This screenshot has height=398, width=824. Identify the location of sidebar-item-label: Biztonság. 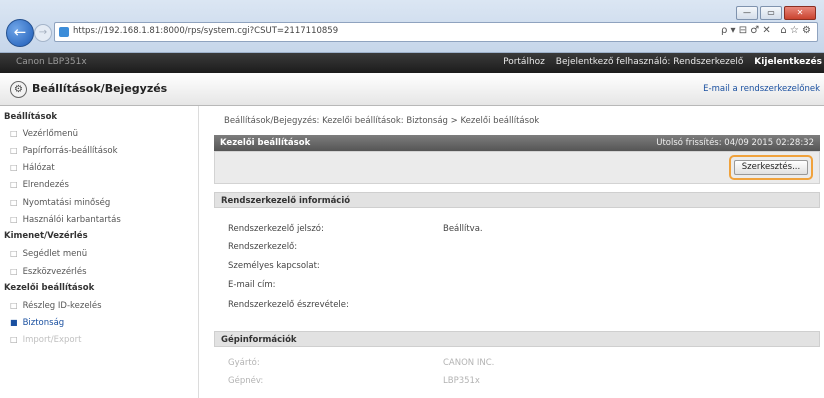
(43, 323).